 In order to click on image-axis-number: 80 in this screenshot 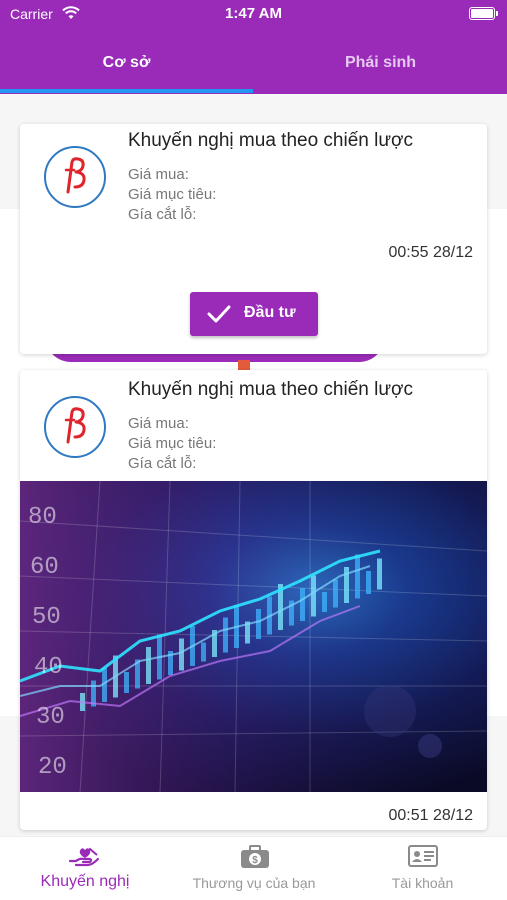, I will do `click(42, 517)`.